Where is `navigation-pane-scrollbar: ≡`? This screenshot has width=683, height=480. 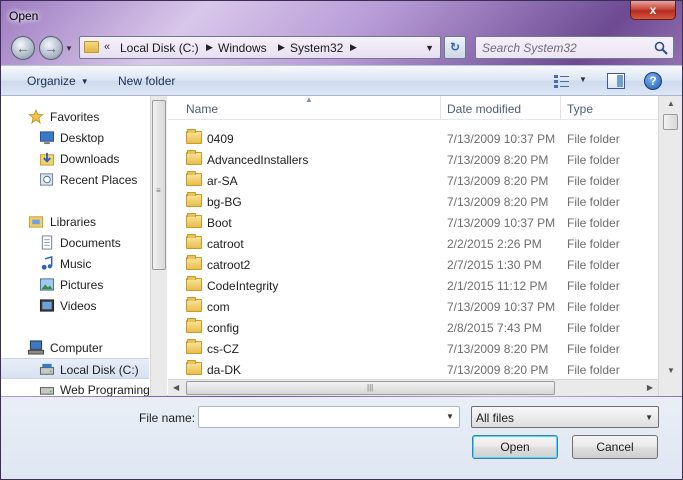 navigation-pane-scrollbar: ≡ is located at coordinates (158, 246).